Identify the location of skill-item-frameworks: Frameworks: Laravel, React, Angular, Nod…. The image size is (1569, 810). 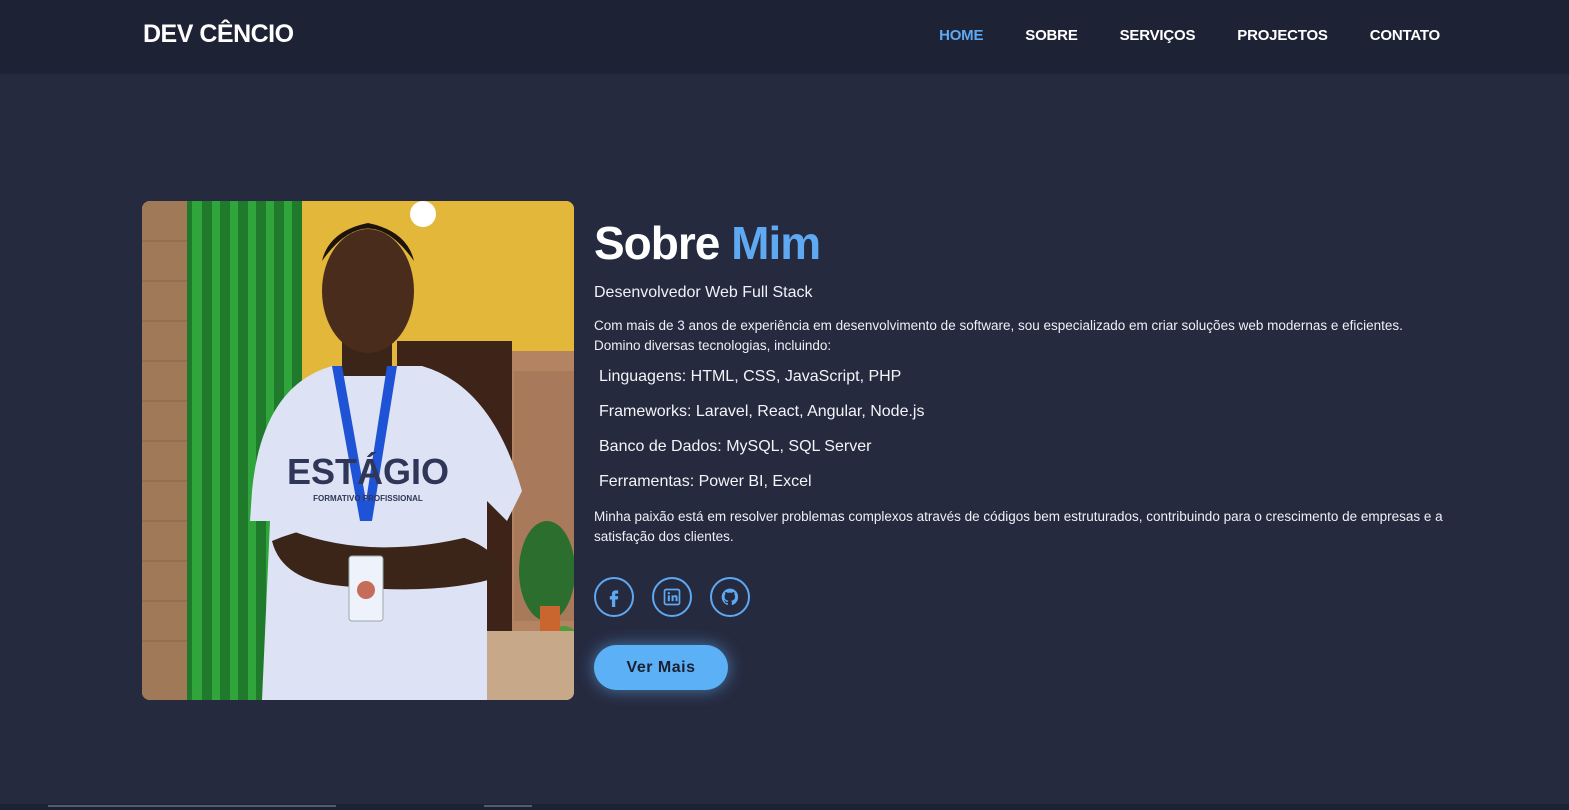
(762, 411).